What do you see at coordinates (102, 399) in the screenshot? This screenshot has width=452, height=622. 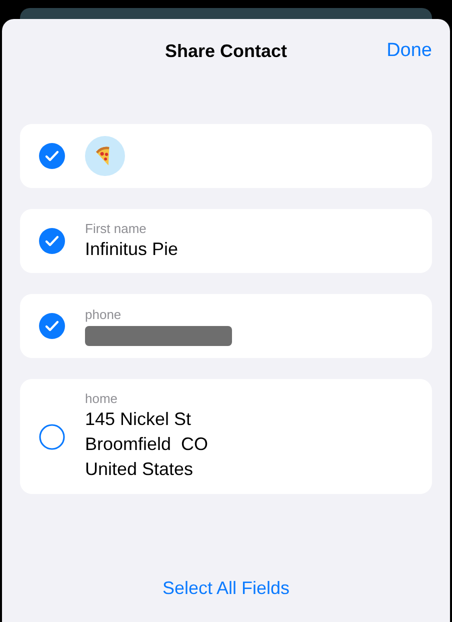 I see `field-label: home` at bounding box center [102, 399].